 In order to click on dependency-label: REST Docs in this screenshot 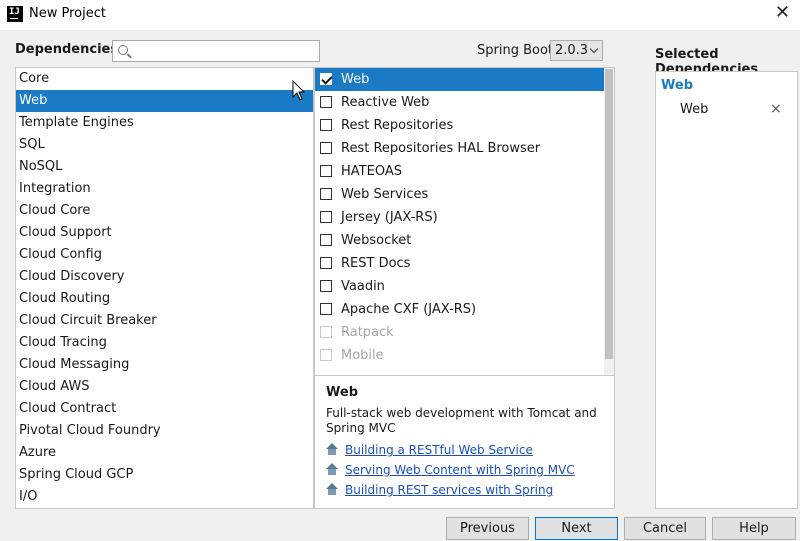, I will do `click(376, 263)`.